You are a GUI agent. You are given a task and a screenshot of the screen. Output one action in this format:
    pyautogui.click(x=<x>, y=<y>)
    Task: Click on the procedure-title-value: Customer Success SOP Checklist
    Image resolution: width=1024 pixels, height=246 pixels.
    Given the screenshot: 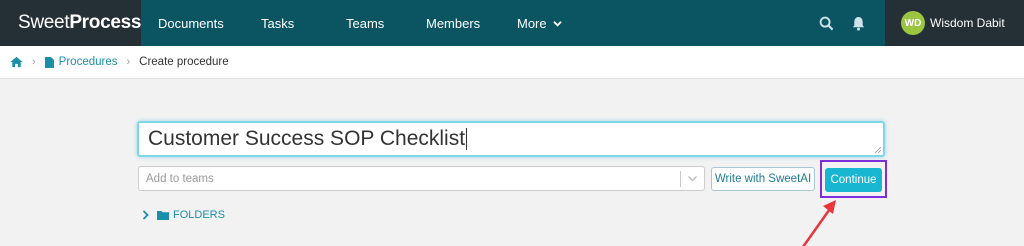 What is the action you would take?
    pyautogui.click(x=307, y=138)
    